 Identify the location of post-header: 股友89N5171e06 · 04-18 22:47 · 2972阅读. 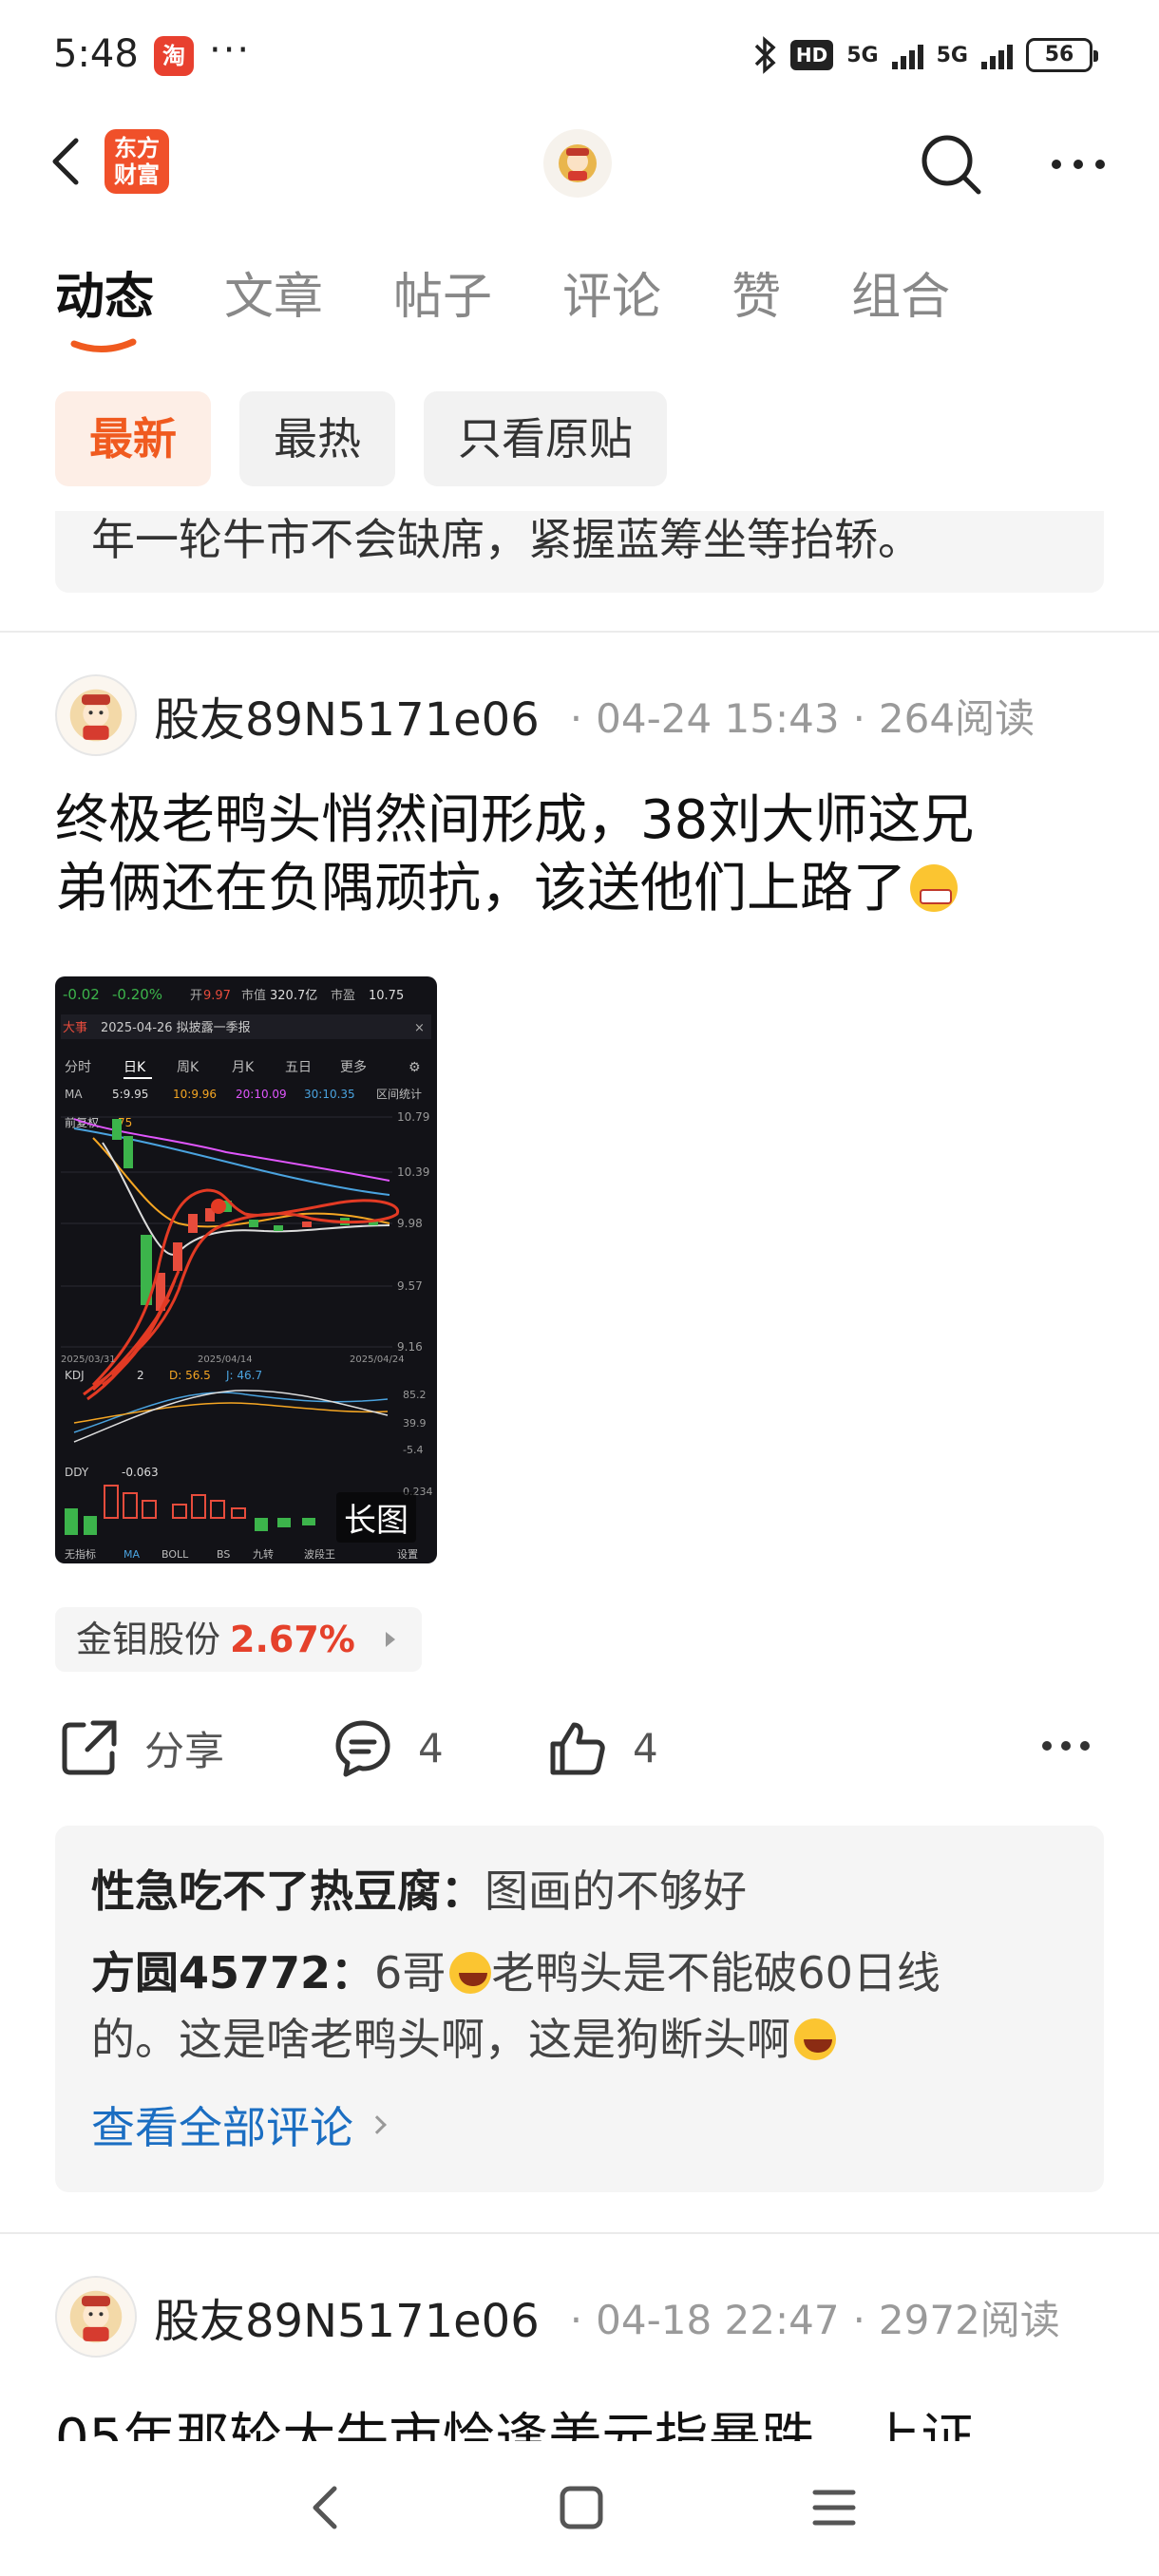
(557, 2317).